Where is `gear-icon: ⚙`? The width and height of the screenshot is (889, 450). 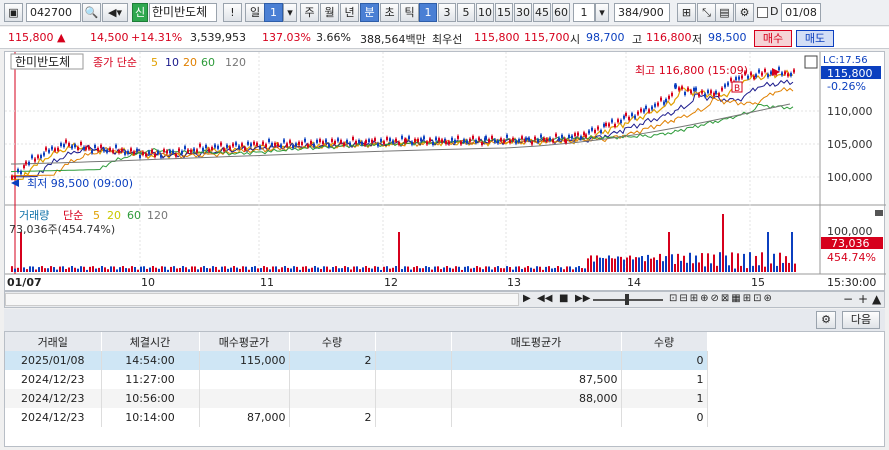 gear-icon: ⚙ is located at coordinates (744, 12).